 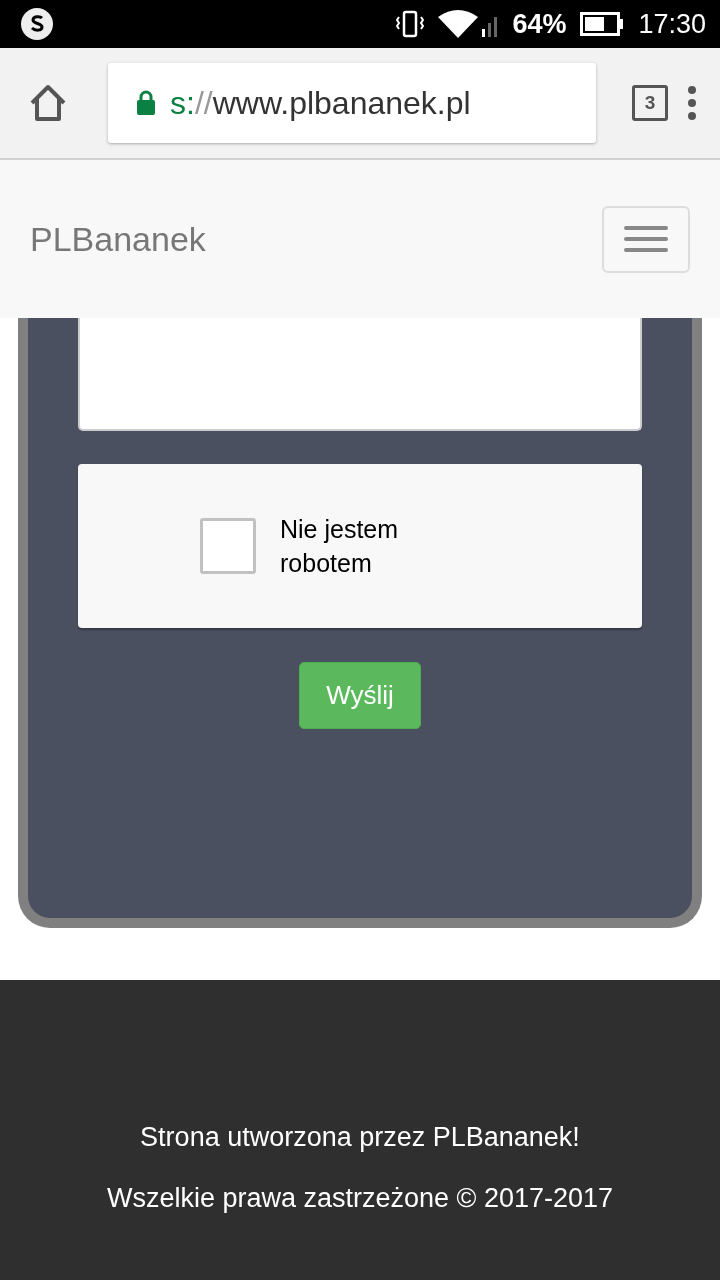 What do you see at coordinates (48, 103) in the screenshot?
I see `home-icon` at bounding box center [48, 103].